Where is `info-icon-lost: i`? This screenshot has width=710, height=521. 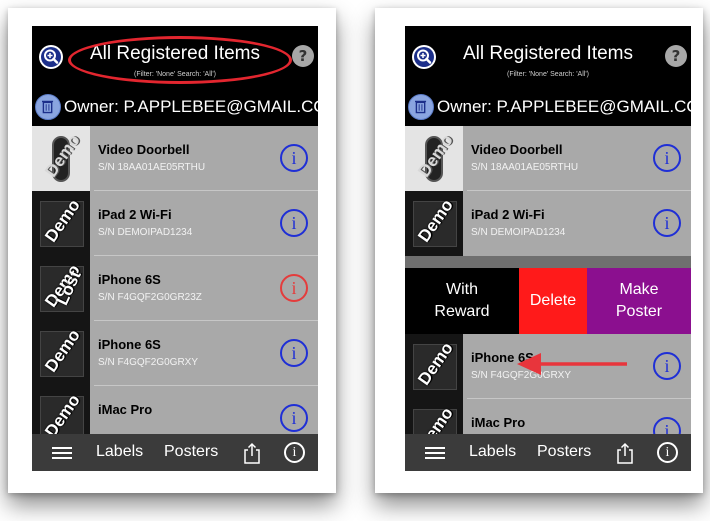 info-icon-lost: i is located at coordinates (294, 288).